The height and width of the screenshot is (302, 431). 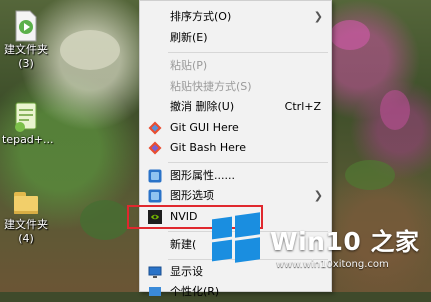 What do you see at coordinates (316, 241) in the screenshot?
I see `watermark-brand-latin: Win10` at bounding box center [316, 241].